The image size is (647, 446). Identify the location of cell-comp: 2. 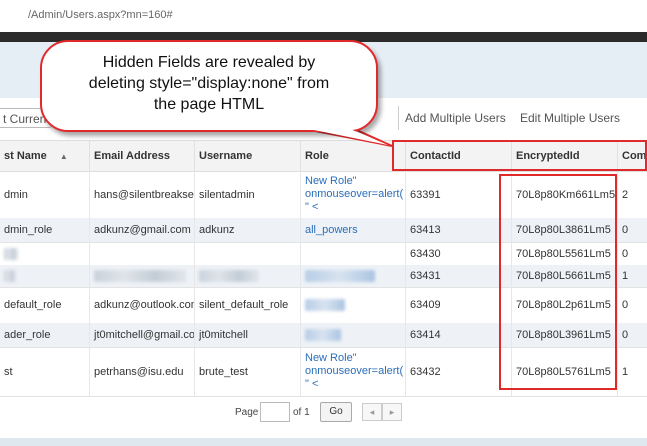
(632, 194).